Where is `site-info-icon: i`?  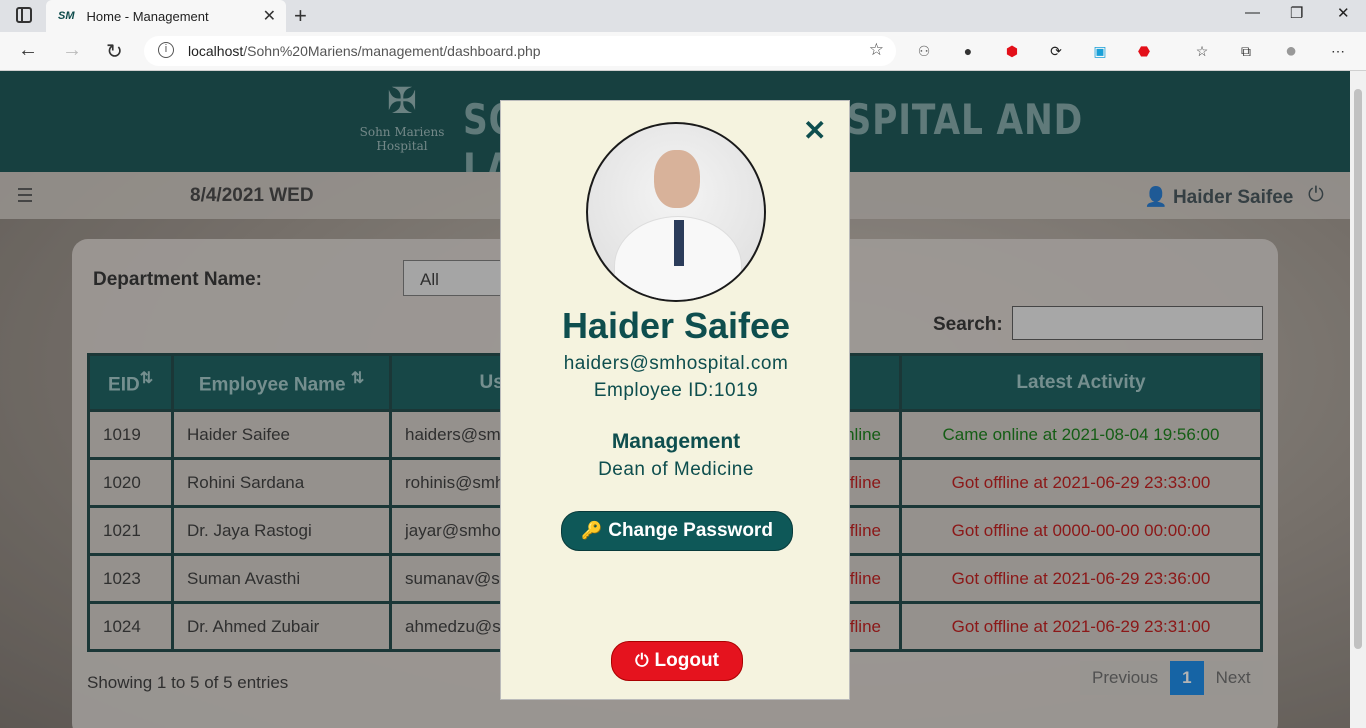
site-info-icon: i is located at coordinates (166, 50).